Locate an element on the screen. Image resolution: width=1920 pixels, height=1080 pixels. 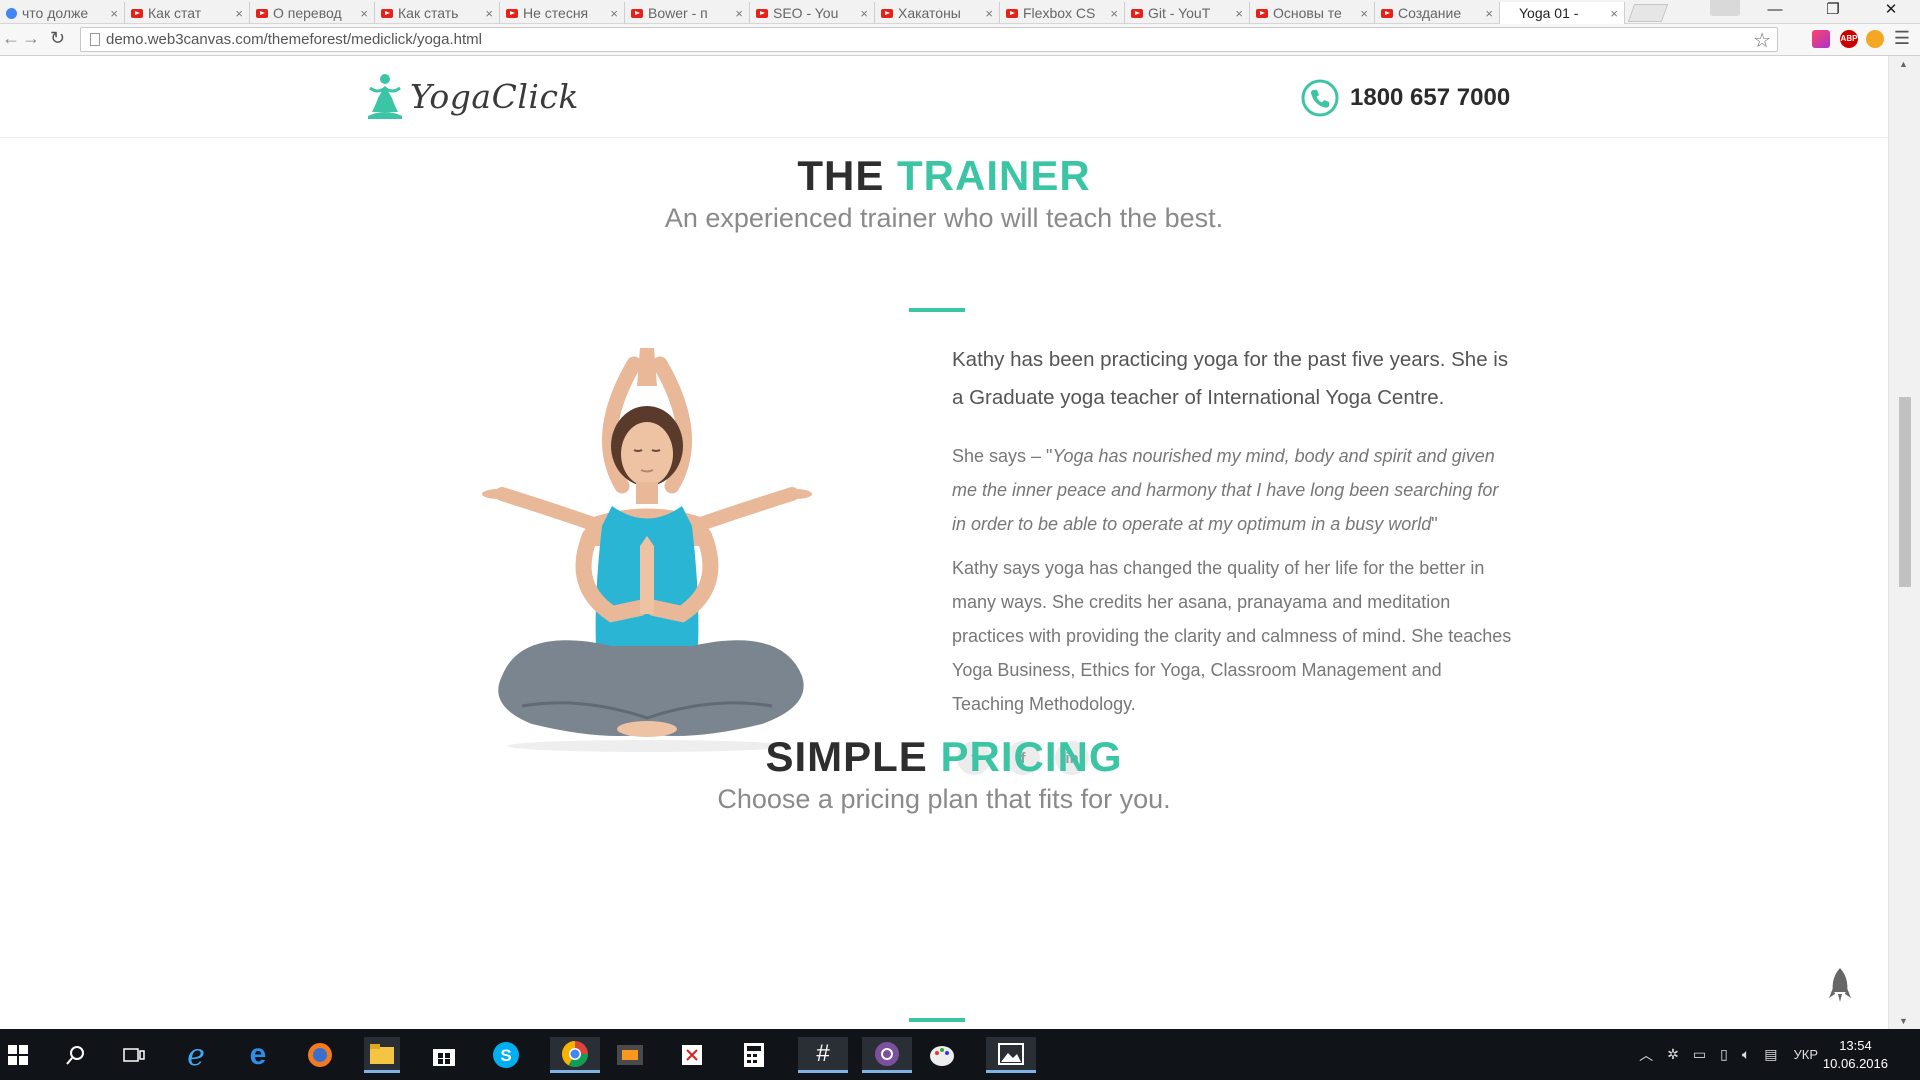
browser-tab: Git - YouT × is located at coordinates (1187, 13).